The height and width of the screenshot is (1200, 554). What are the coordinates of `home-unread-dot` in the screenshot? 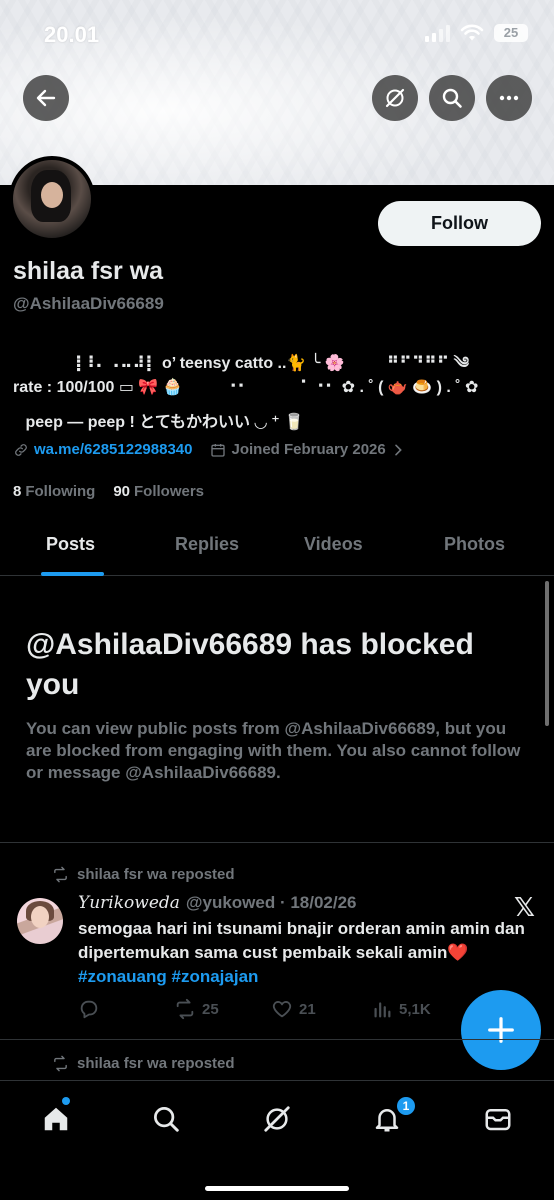 It's located at (66, 1101).